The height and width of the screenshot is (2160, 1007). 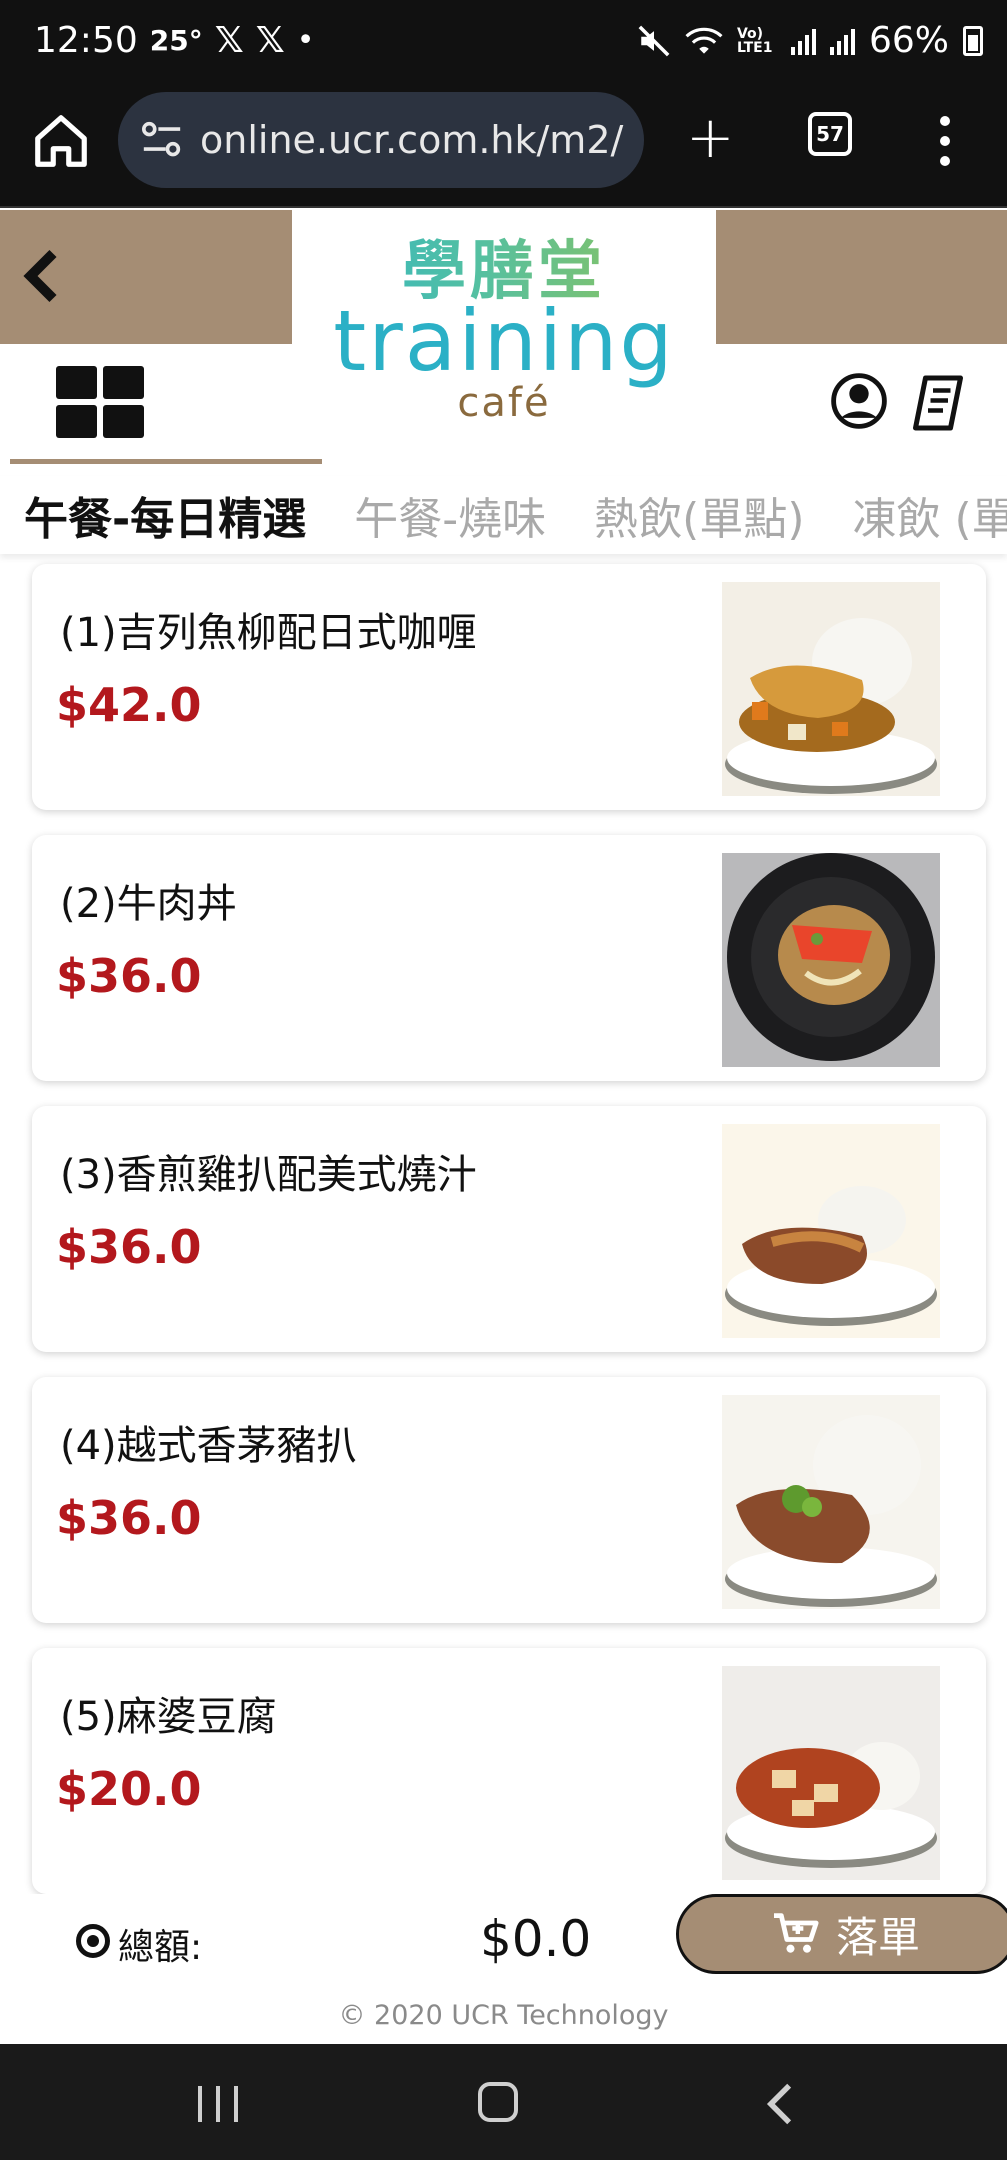 What do you see at coordinates (780, 2104) in the screenshot?
I see `back-nav-icon` at bounding box center [780, 2104].